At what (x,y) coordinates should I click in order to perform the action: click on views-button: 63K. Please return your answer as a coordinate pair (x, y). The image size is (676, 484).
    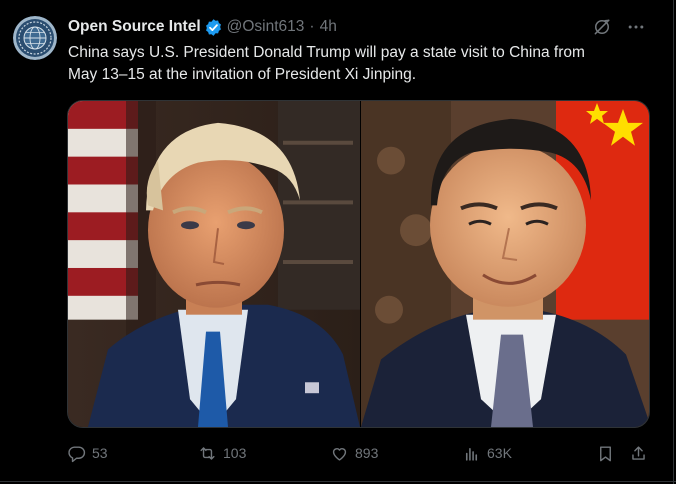
    Looking at the image, I should click on (487, 453).